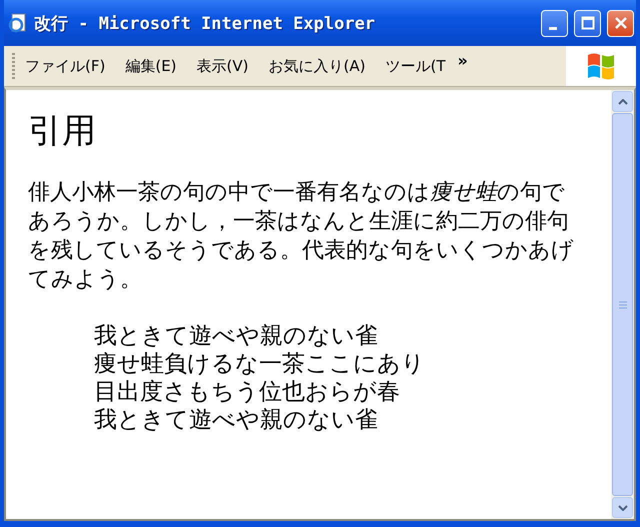 This screenshot has width=640, height=527. What do you see at coordinates (415, 66) in the screenshot?
I see `menu-item: ツール(T` at bounding box center [415, 66].